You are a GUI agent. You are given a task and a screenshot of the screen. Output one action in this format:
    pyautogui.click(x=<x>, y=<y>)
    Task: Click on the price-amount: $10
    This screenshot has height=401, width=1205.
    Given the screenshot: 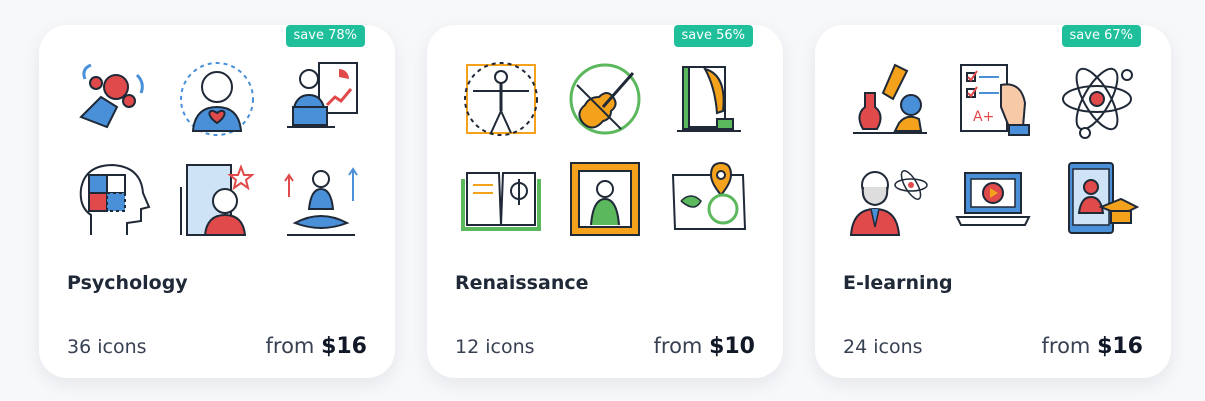 What is the action you would take?
    pyautogui.click(x=732, y=346)
    